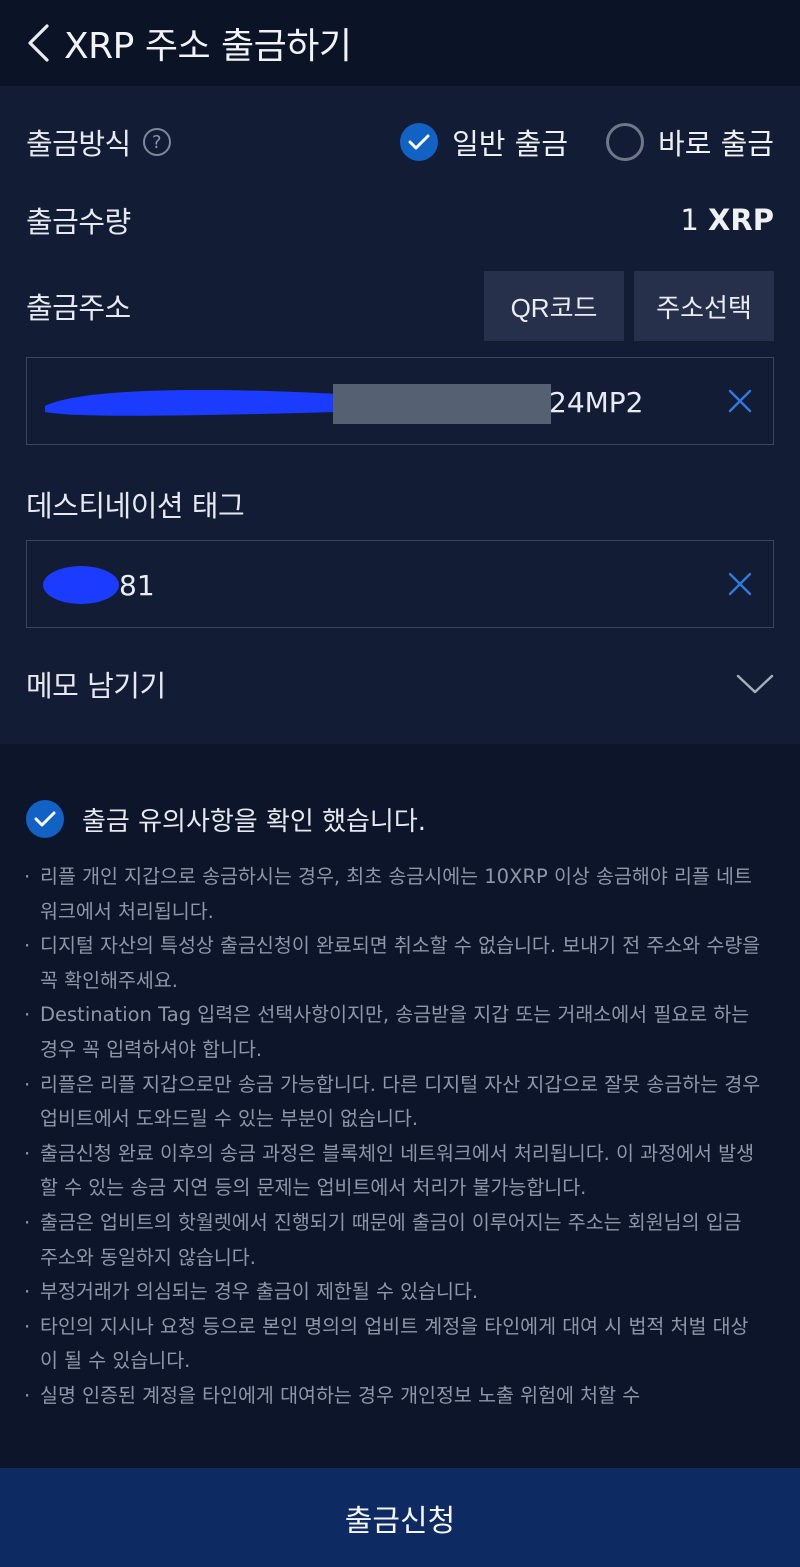  Describe the element at coordinates (135, 506) in the screenshot. I see `tag-label: 데스티네이션 태그` at that location.